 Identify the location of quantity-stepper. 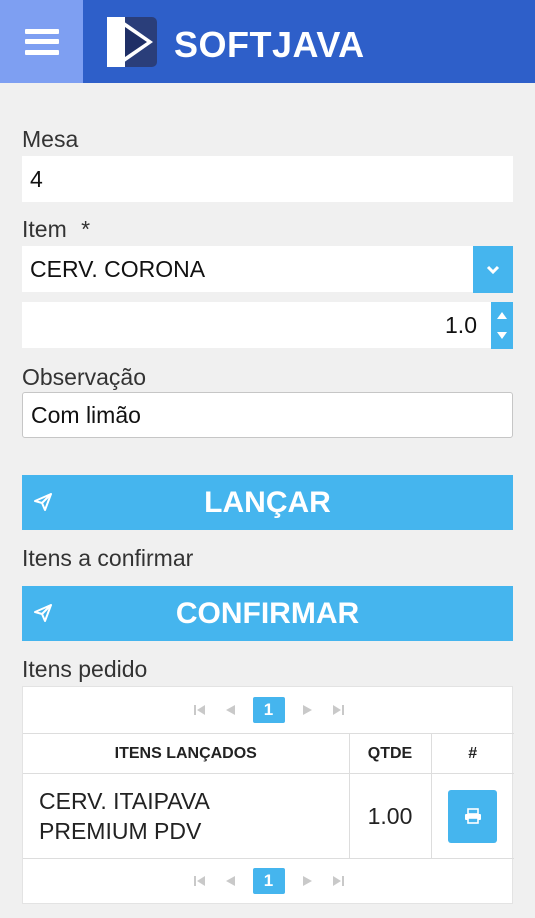
(502, 325).